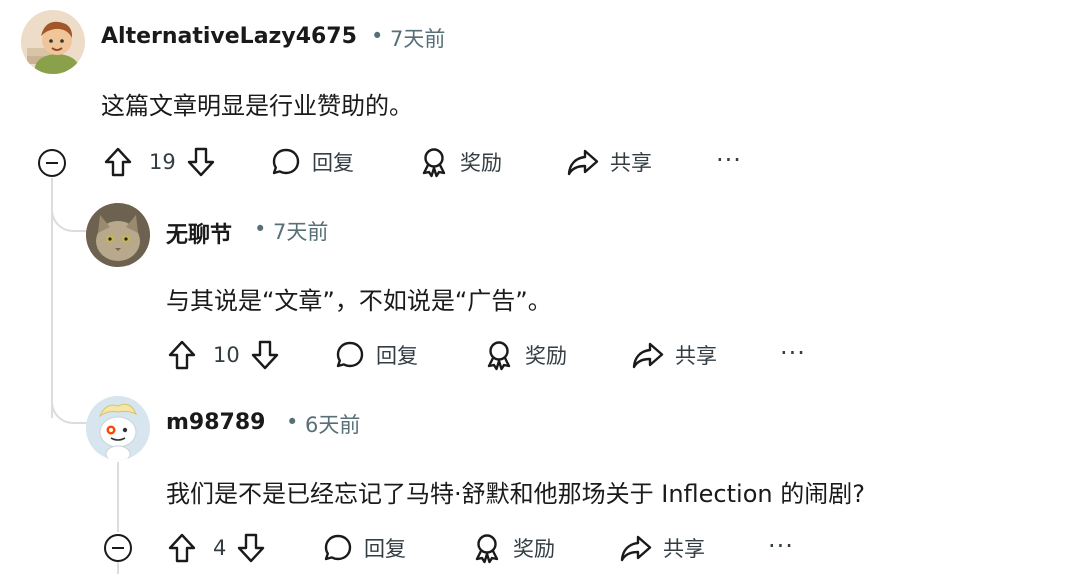  What do you see at coordinates (220, 548) in the screenshot?
I see `vote-count: 4` at bounding box center [220, 548].